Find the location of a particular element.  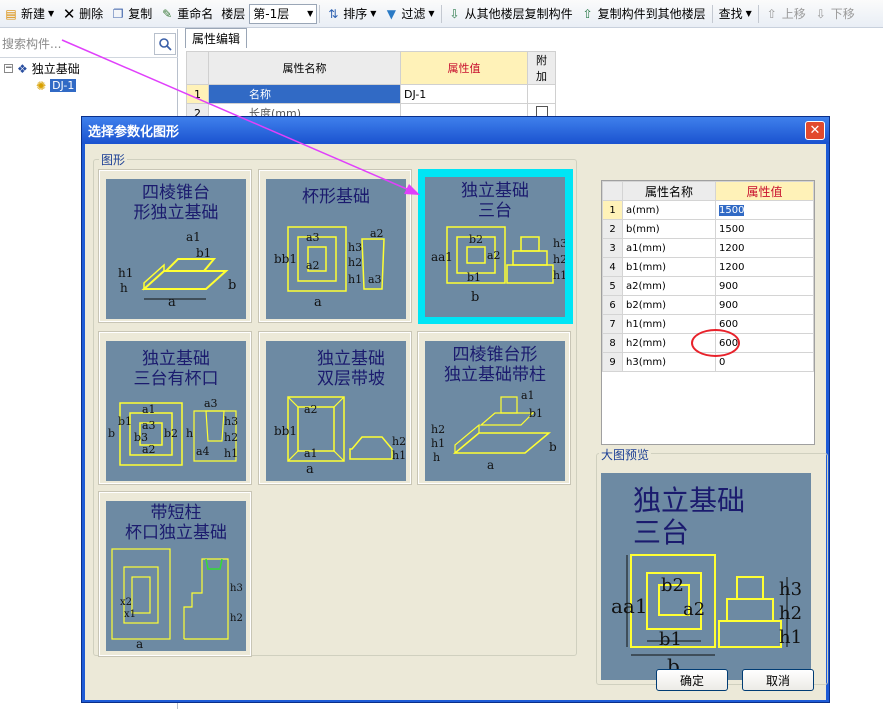

copy-from-floor-icon: ⇩ is located at coordinates (454, 13).